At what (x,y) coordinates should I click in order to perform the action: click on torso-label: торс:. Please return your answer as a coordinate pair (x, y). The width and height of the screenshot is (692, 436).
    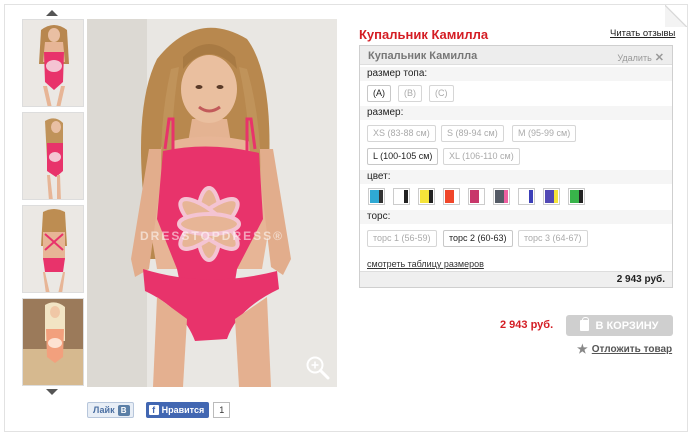
    Looking at the image, I should click on (516, 217).